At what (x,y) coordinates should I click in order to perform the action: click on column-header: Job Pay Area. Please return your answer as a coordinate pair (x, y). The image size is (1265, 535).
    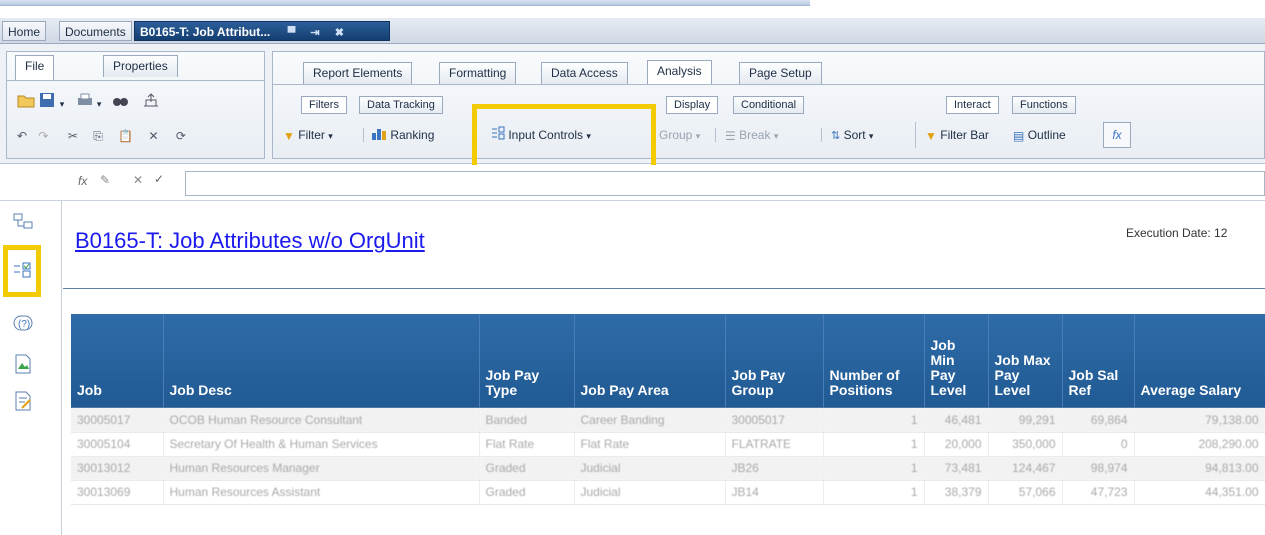
    Looking at the image, I should click on (650, 361).